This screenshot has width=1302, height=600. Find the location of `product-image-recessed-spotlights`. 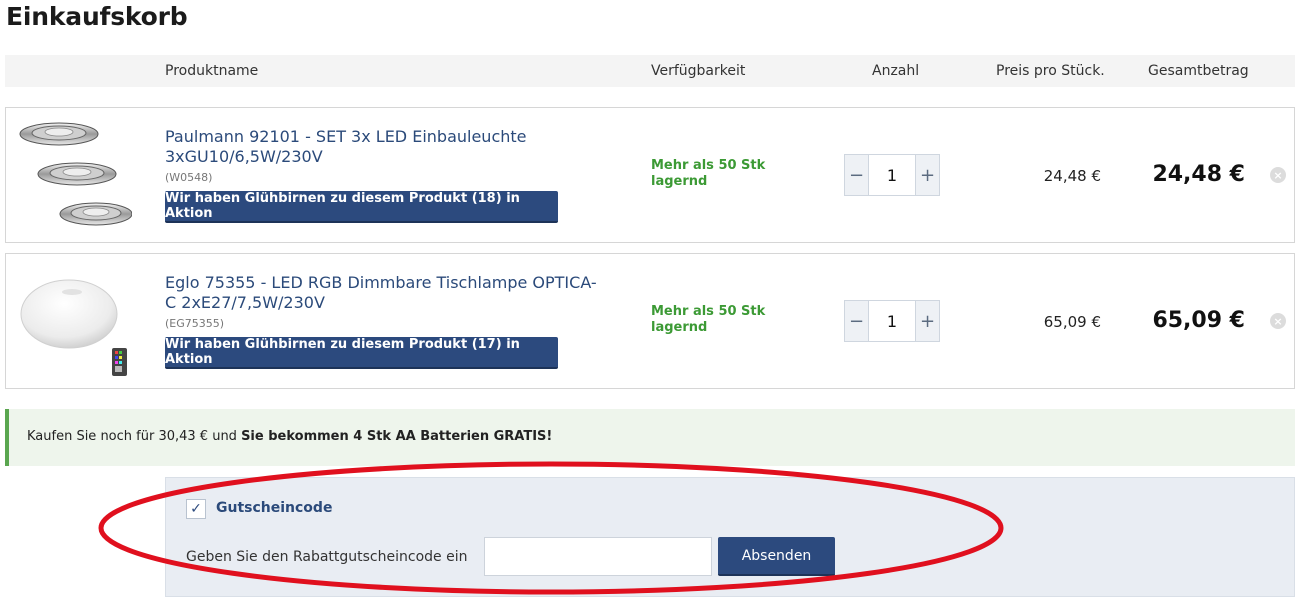

product-image-recessed-spotlights is located at coordinates (73, 175).